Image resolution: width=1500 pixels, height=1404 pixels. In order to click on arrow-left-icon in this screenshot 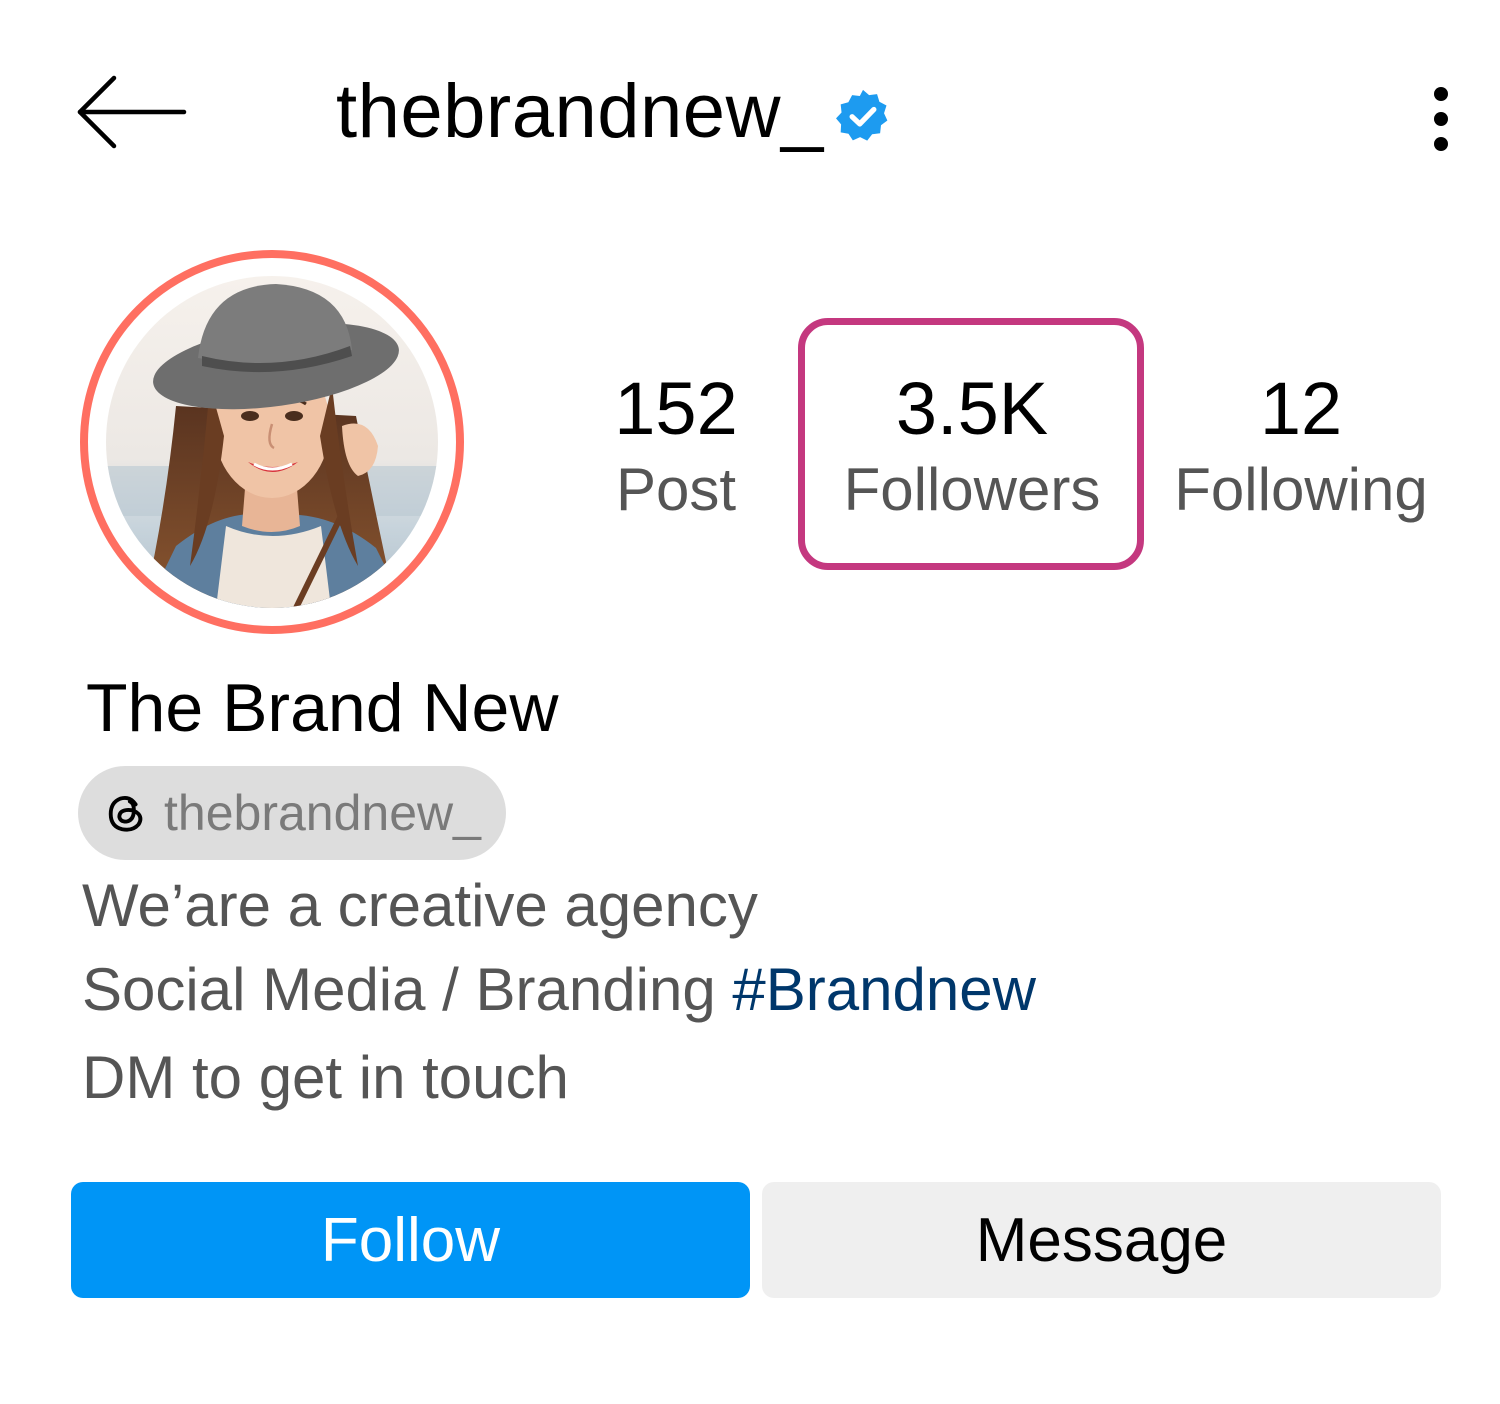, I will do `click(132, 112)`.